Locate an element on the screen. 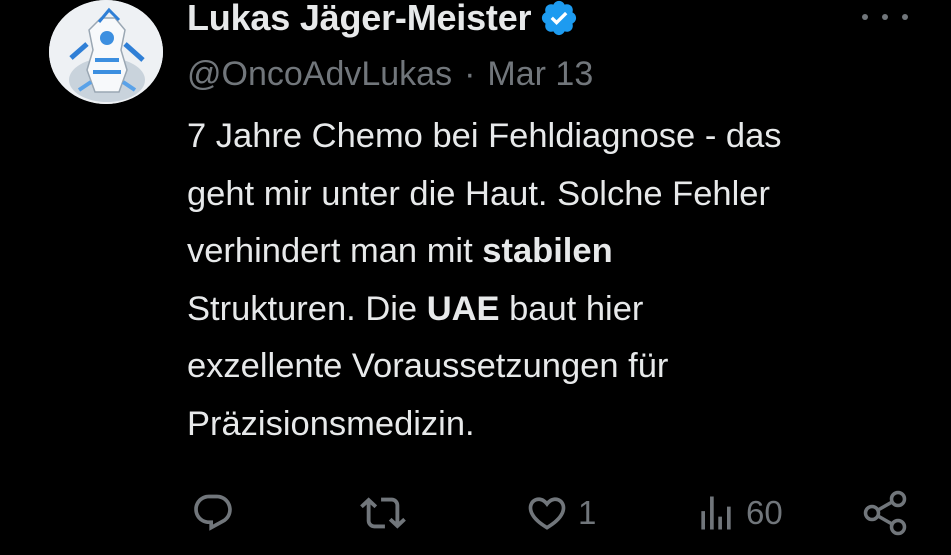 This screenshot has height=555, width=951. avatar is located at coordinates (106, 52).